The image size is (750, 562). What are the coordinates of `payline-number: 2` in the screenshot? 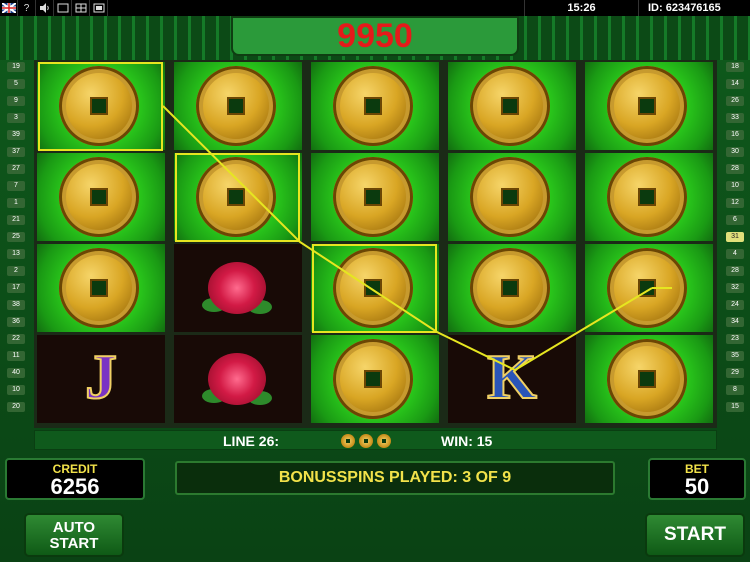 It's located at (16, 271).